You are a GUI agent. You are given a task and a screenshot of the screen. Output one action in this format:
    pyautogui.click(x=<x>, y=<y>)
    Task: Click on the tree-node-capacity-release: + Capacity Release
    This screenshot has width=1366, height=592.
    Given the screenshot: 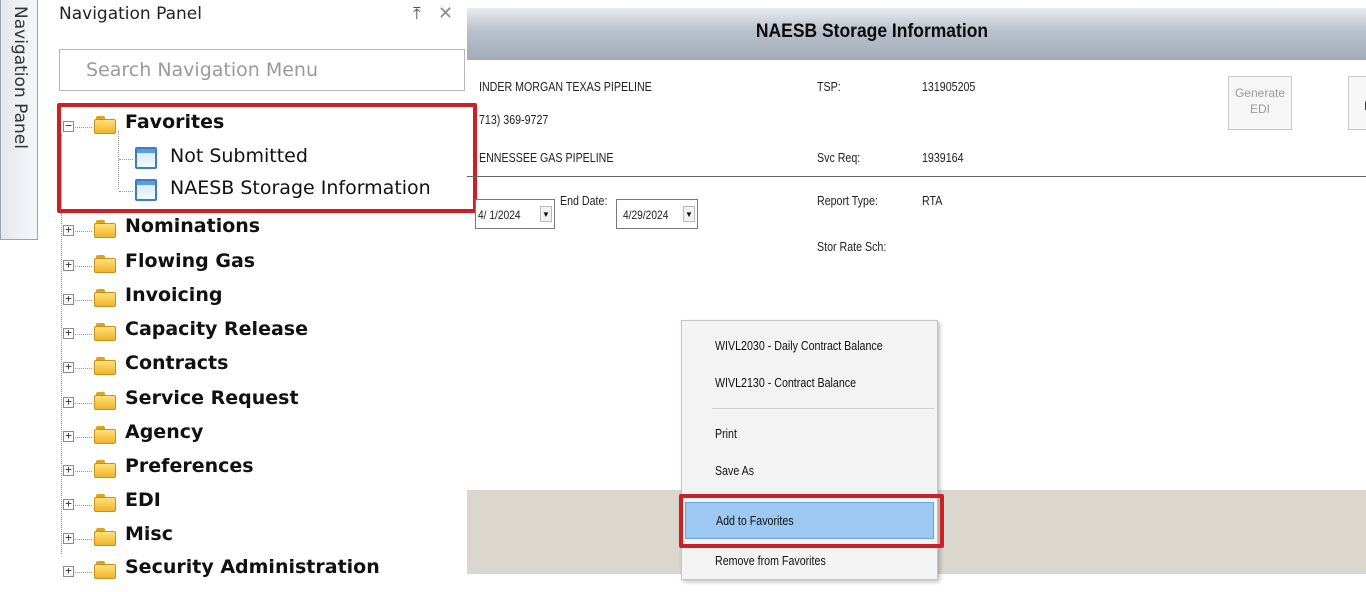 What is the action you would take?
    pyautogui.click(x=253, y=336)
    